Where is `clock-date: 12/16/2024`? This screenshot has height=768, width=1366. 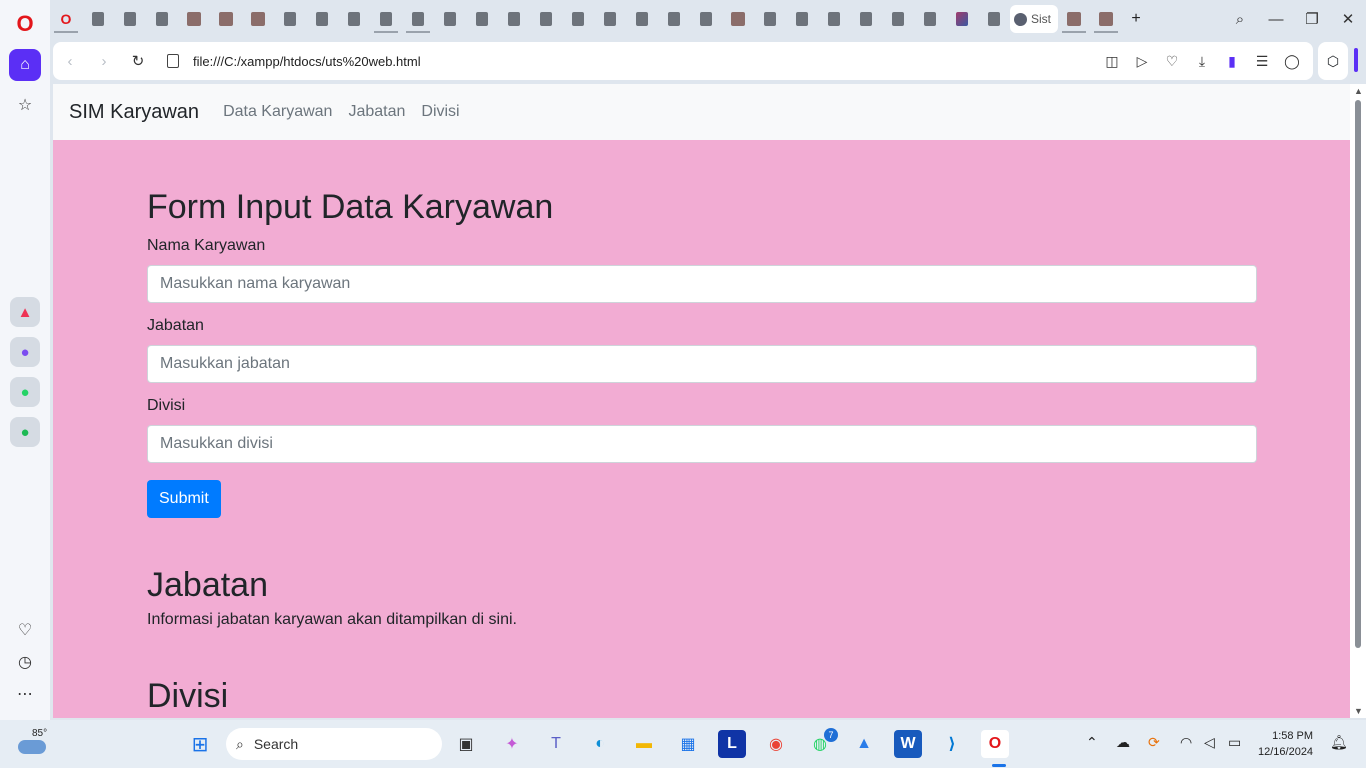 clock-date: 12/16/2024 is located at coordinates (1286, 752).